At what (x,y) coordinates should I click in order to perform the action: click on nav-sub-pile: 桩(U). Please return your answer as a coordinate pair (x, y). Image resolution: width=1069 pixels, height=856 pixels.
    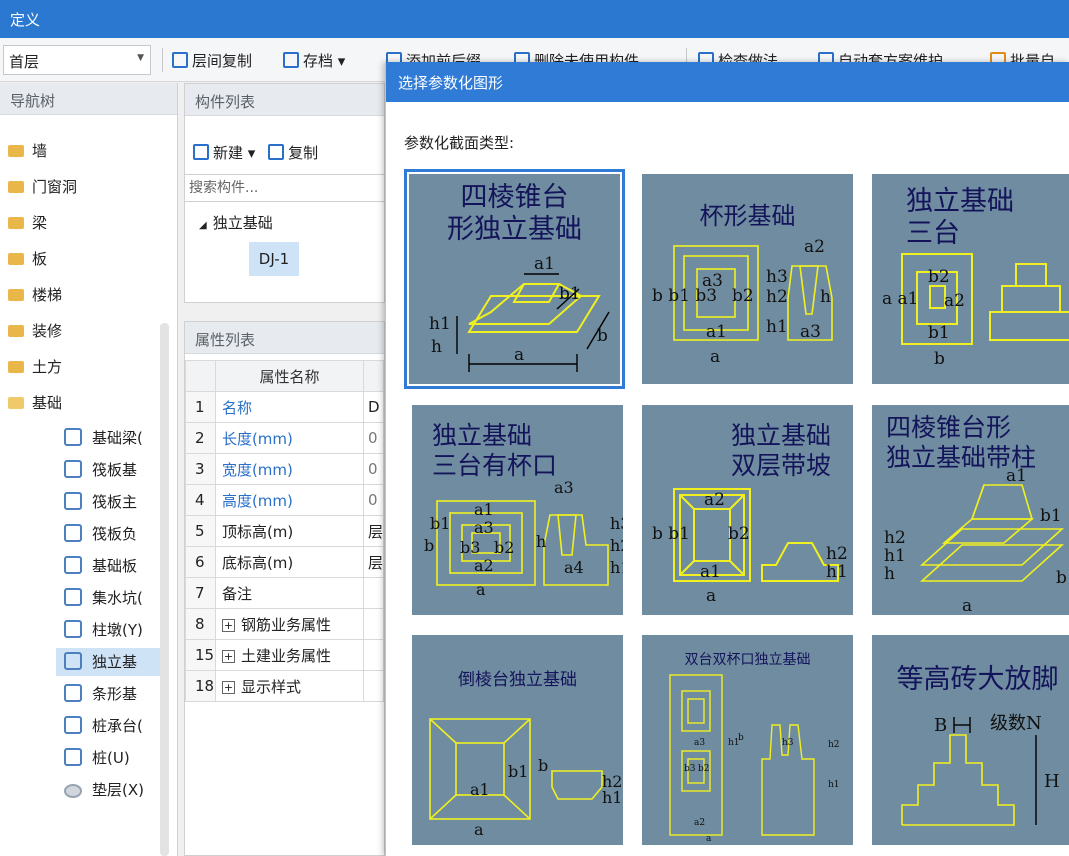
    Looking at the image, I should click on (116, 758).